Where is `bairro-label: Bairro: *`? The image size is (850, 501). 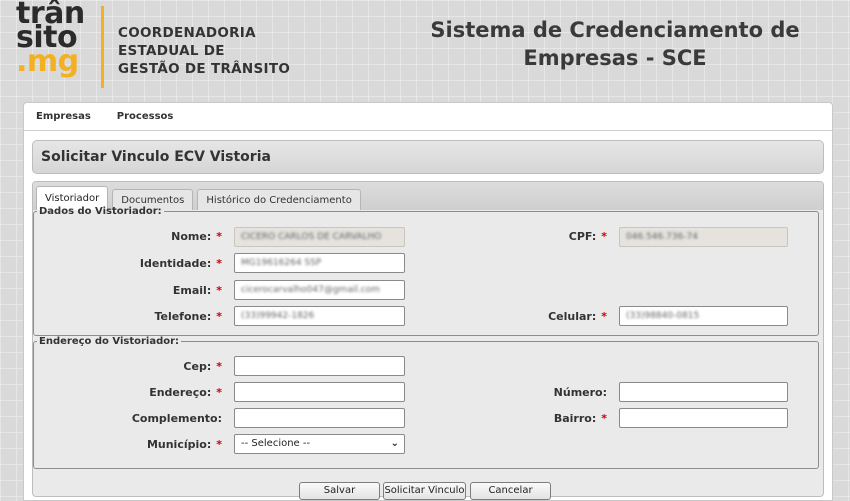 bairro-label: Bairro: * is located at coordinates (580, 418).